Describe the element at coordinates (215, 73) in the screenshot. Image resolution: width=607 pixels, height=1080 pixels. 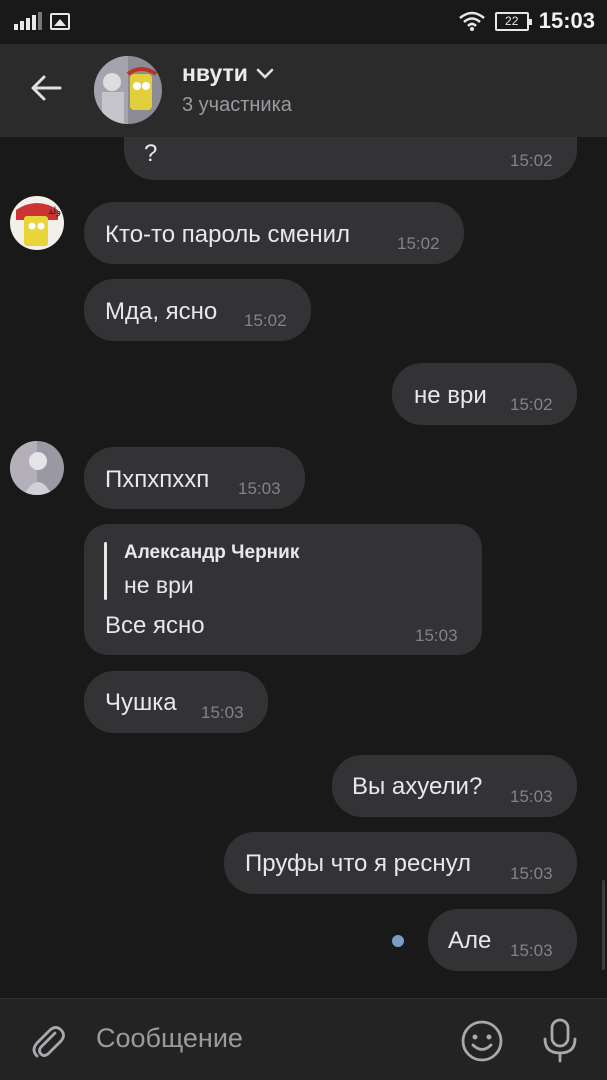
I see `chat-title-text: нвути` at that location.